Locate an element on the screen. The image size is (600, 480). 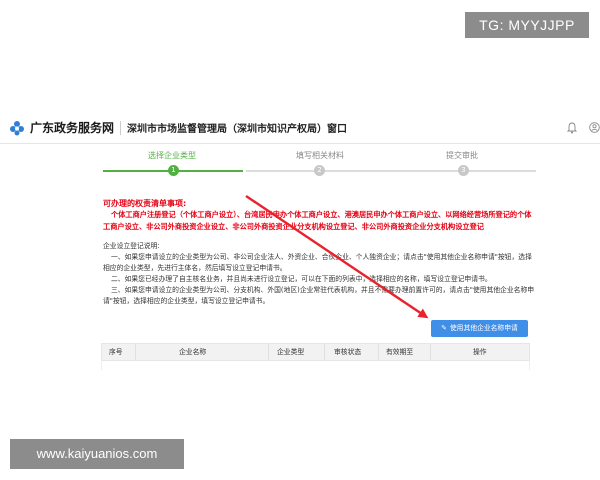
column-header-status: 审核状态 is located at coordinates (348, 352).